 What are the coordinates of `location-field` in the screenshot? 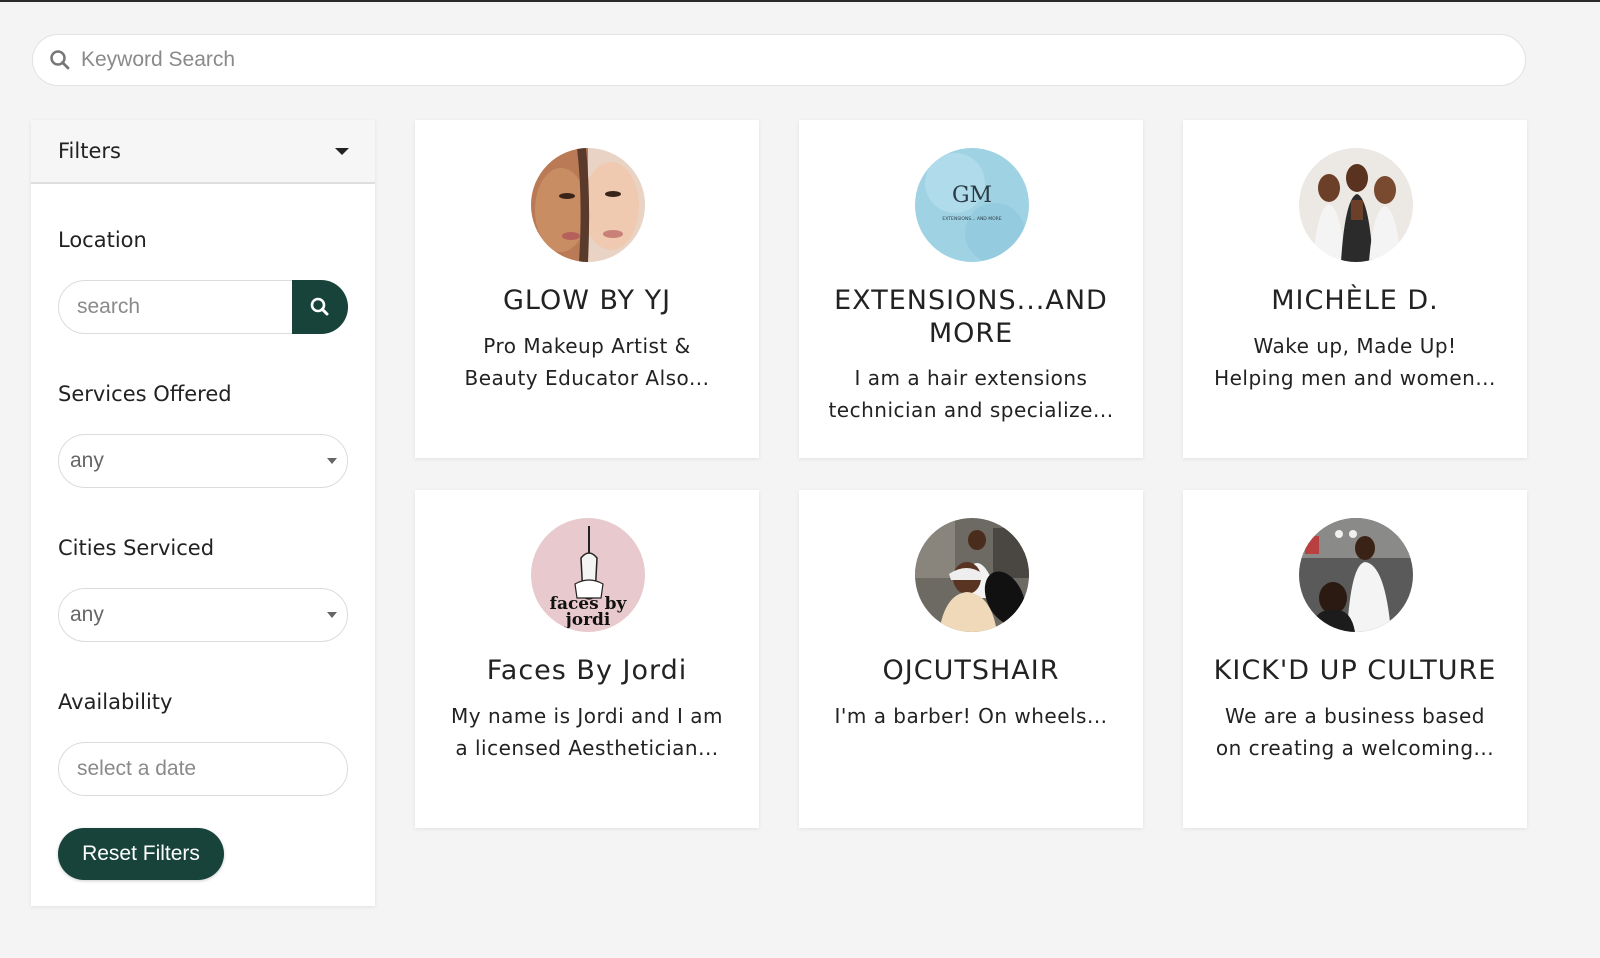 It's located at (203, 307).